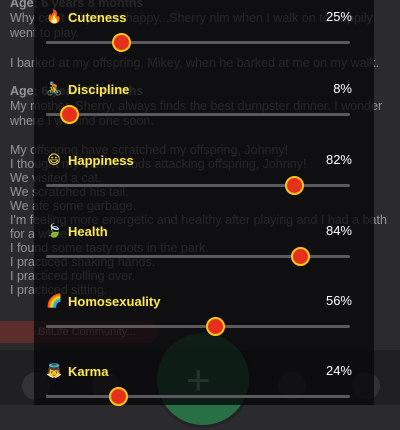 The height and width of the screenshot is (430, 400). I want to click on attribute-row-homosexuality: 🌈 Homosexuality 56%, so click(204, 325).